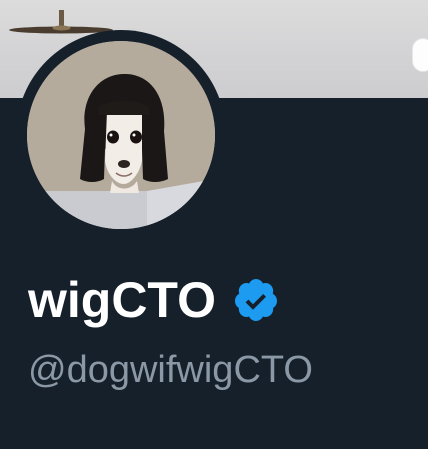 The image size is (428, 449). Describe the element at coordinates (122, 300) in the screenshot. I see `display-name: wigCTO` at that location.